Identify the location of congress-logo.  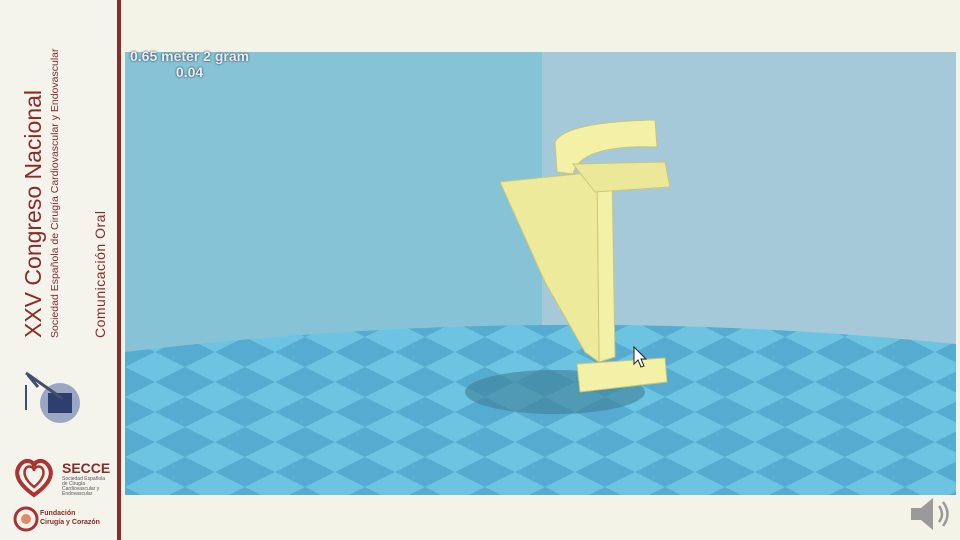
(52, 397).